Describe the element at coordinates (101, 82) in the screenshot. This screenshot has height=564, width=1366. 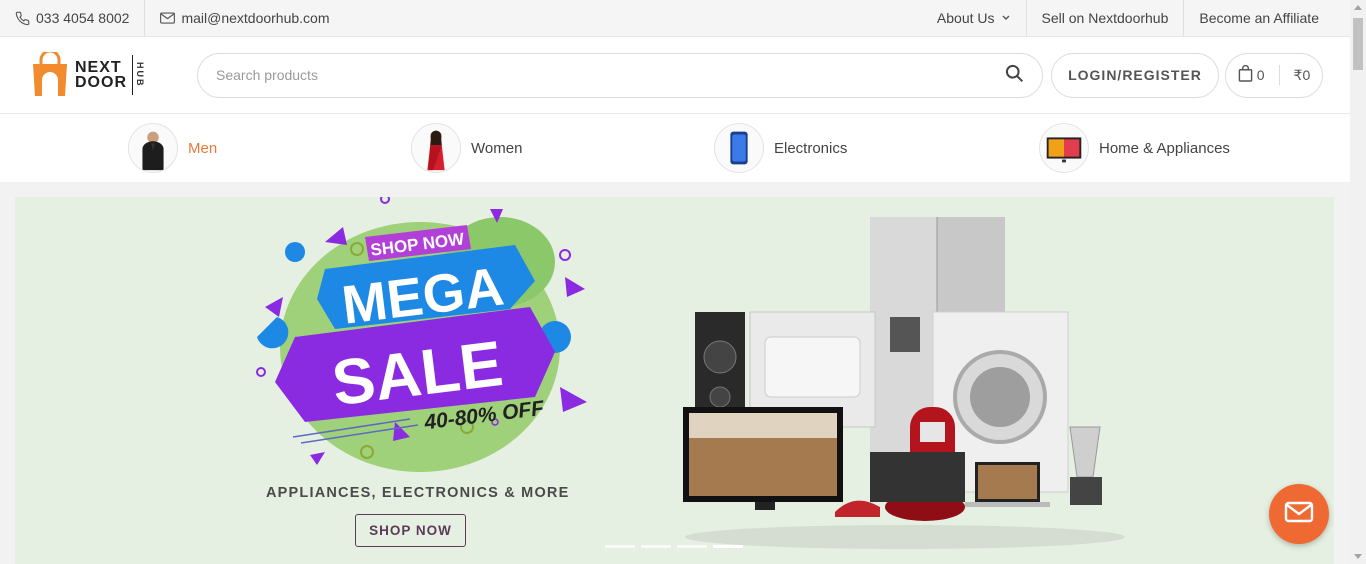
I see `logo-line-door: DOOR` at that location.